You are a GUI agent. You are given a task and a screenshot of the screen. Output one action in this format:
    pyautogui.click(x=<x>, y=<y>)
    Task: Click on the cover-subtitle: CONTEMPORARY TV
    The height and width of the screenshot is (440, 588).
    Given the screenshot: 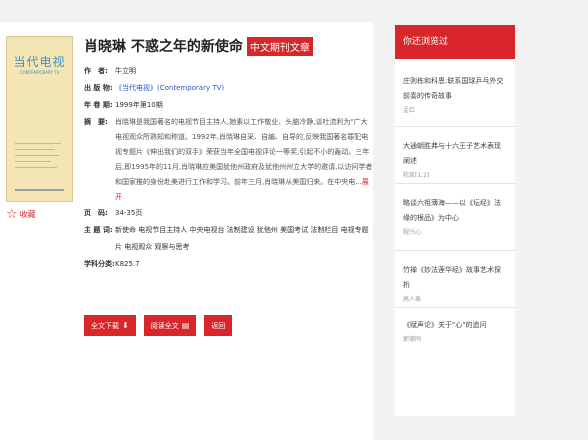 What is the action you would take?
    pyautogui.click(x=39, y=72)
    